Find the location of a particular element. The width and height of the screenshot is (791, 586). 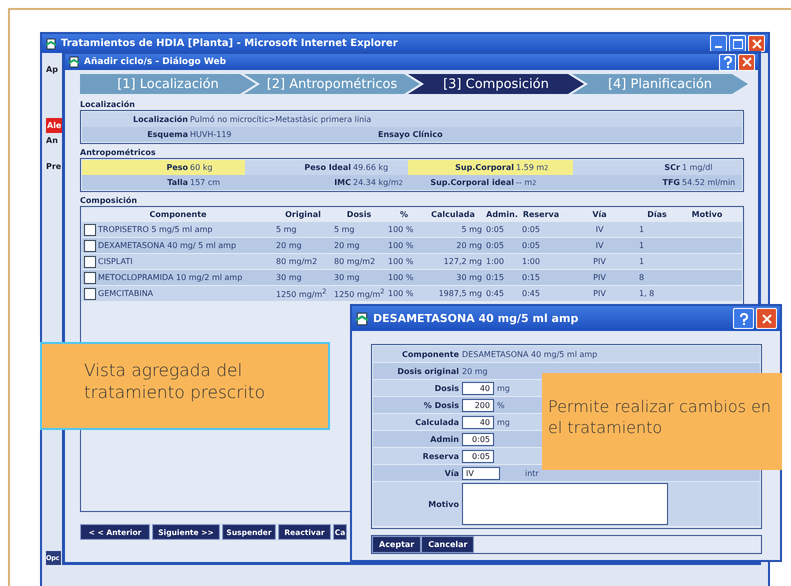

column-header: Días is located at coordinates (657, 214).